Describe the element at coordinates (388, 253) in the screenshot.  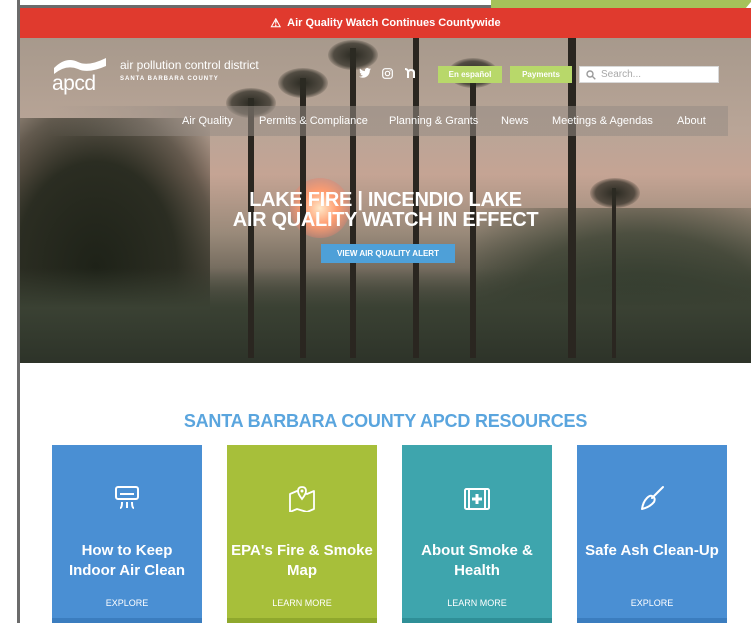
I see `view-air-quality-alert-button: VIEW AIR QUALITY ALERT` at that location.